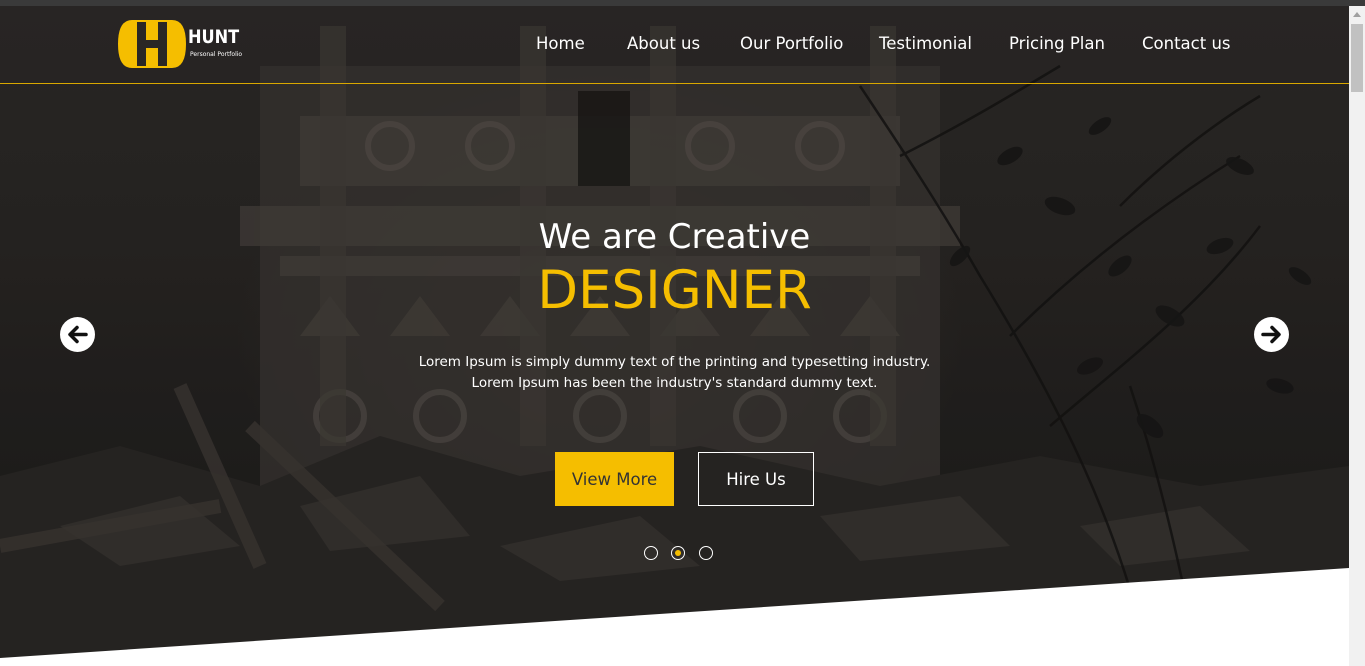  What do you see at coordinates (614, 479) in the screenshot?
I see `view-more-button: View More` at bounding box center [614, 479].